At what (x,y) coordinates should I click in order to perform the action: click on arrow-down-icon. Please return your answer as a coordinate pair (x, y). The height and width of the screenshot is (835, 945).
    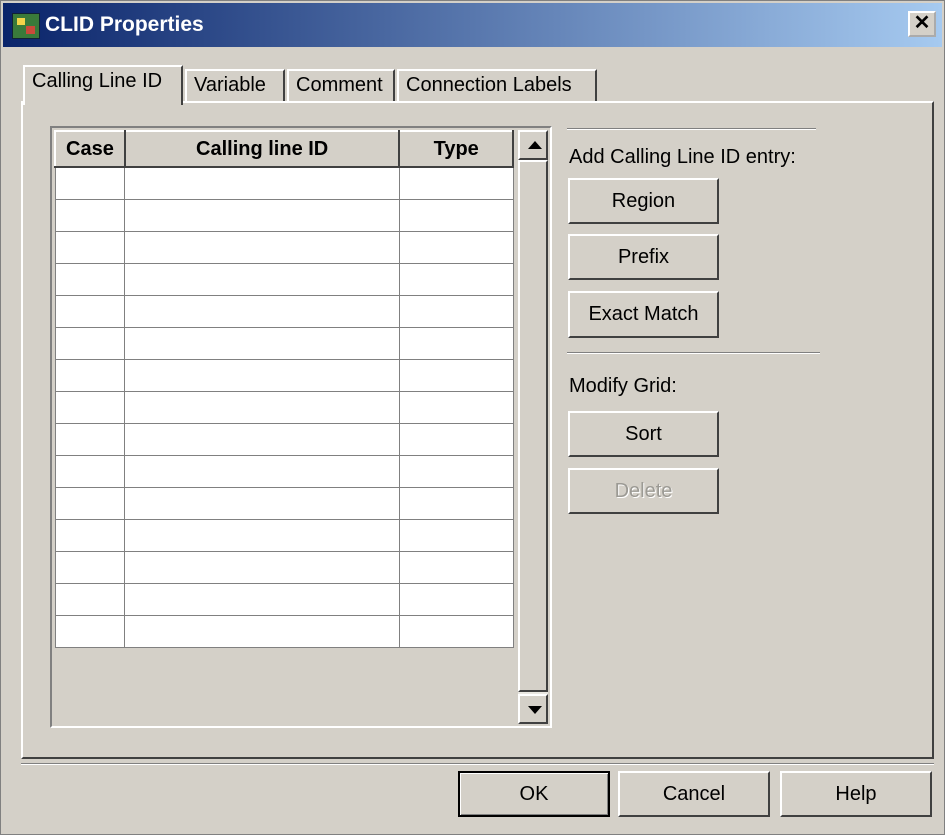
    Looking at the image, I should click on (535, 710).